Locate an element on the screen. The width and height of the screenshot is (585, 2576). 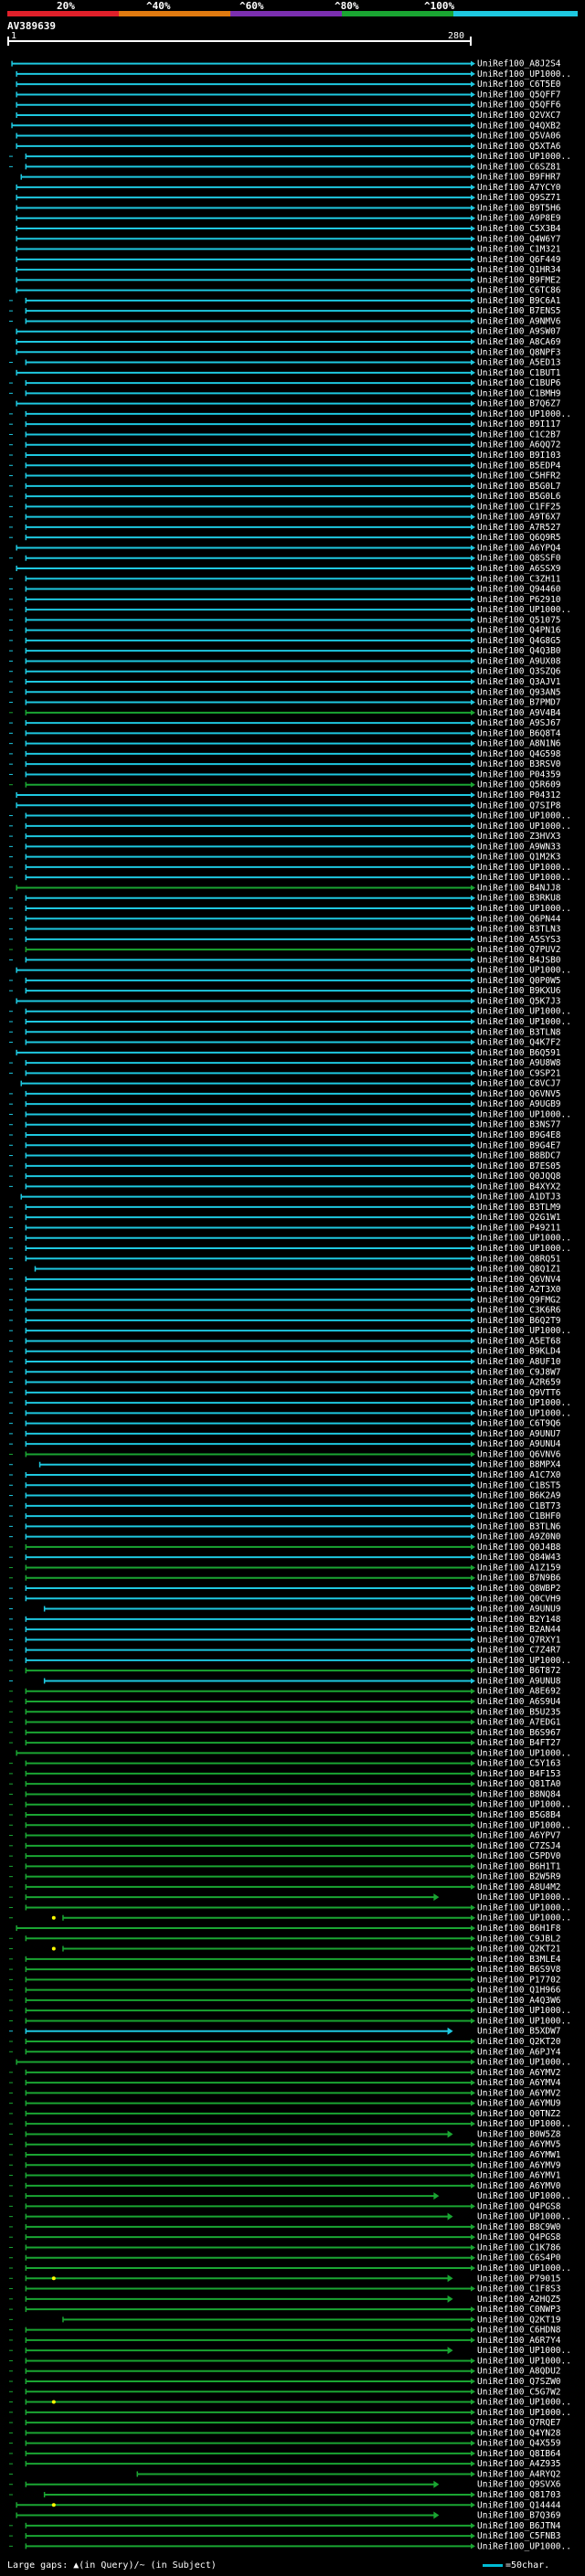
hit-label: UniRef100_Q5R609 is located at coordinates (519, 785).